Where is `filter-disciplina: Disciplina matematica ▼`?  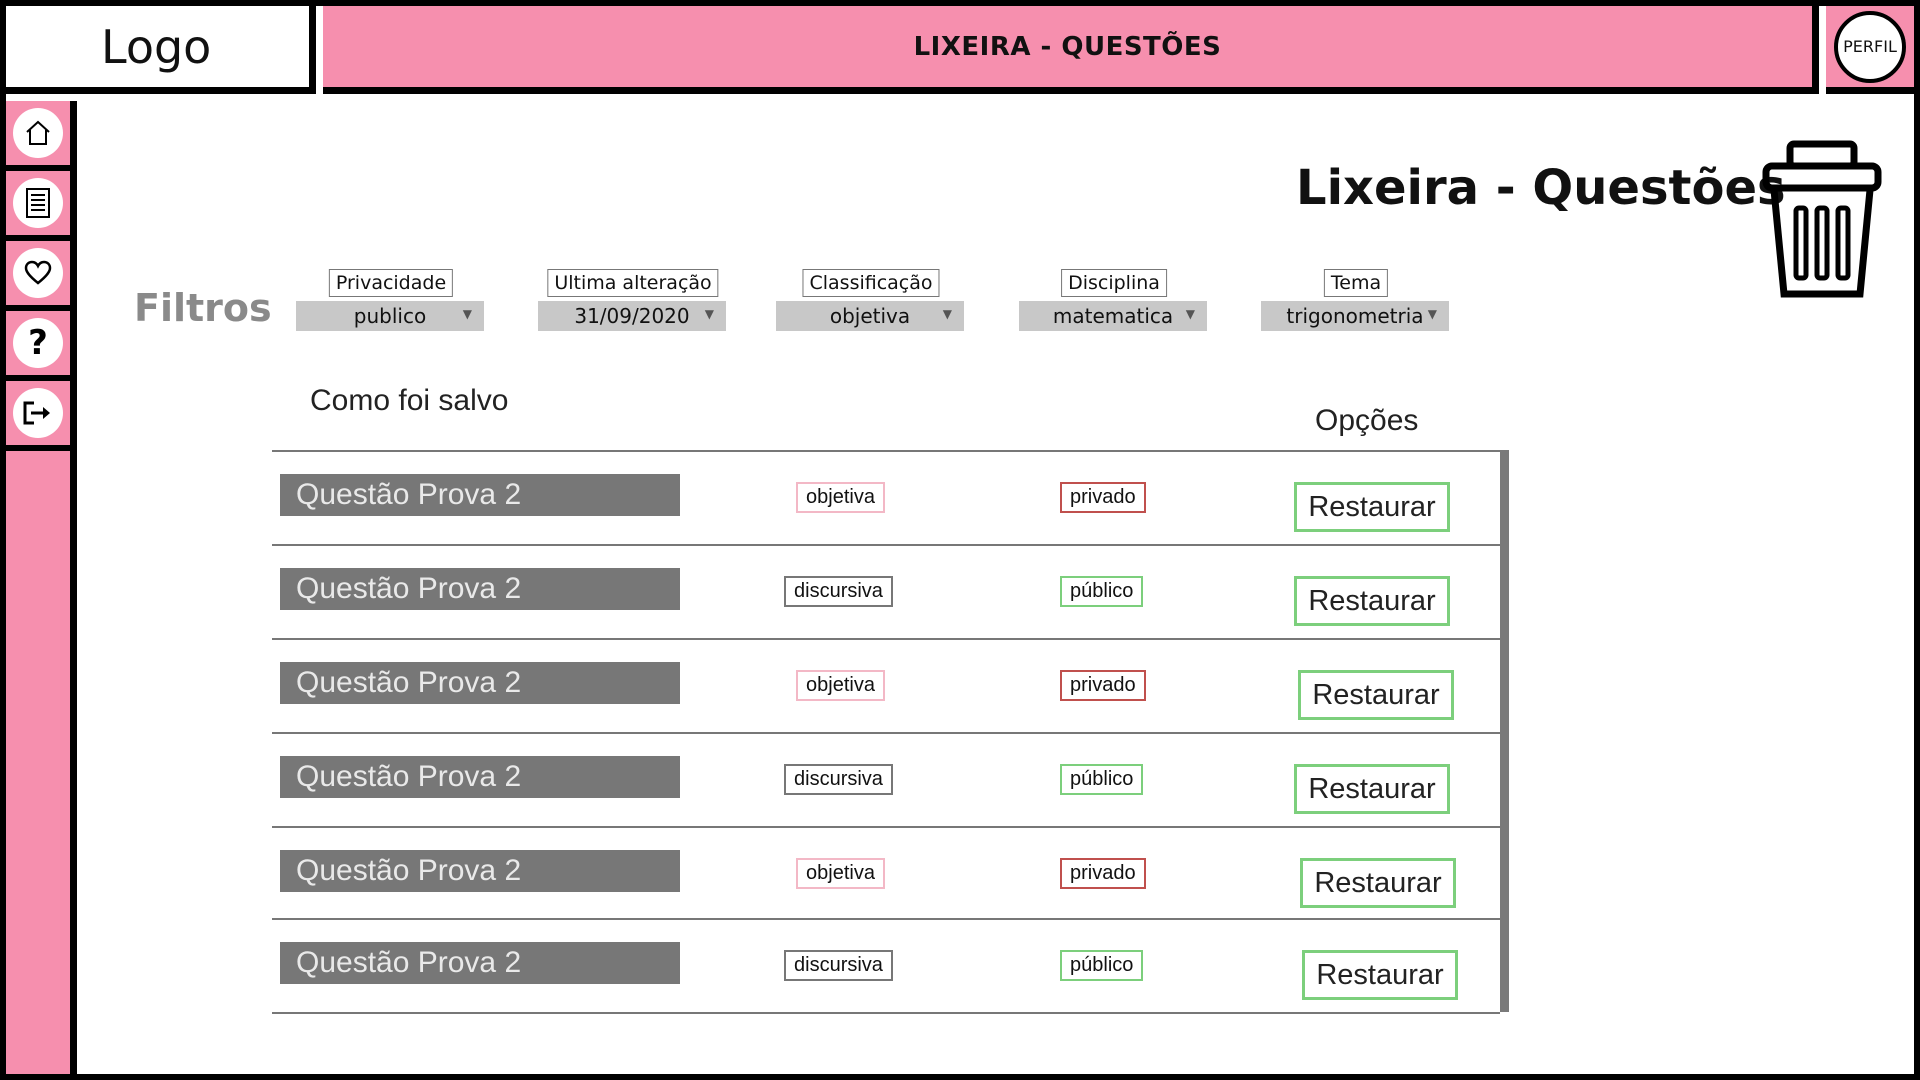 filter-disciplina: Disciplina matematica ▼ is located at coordinates (1114, 300).